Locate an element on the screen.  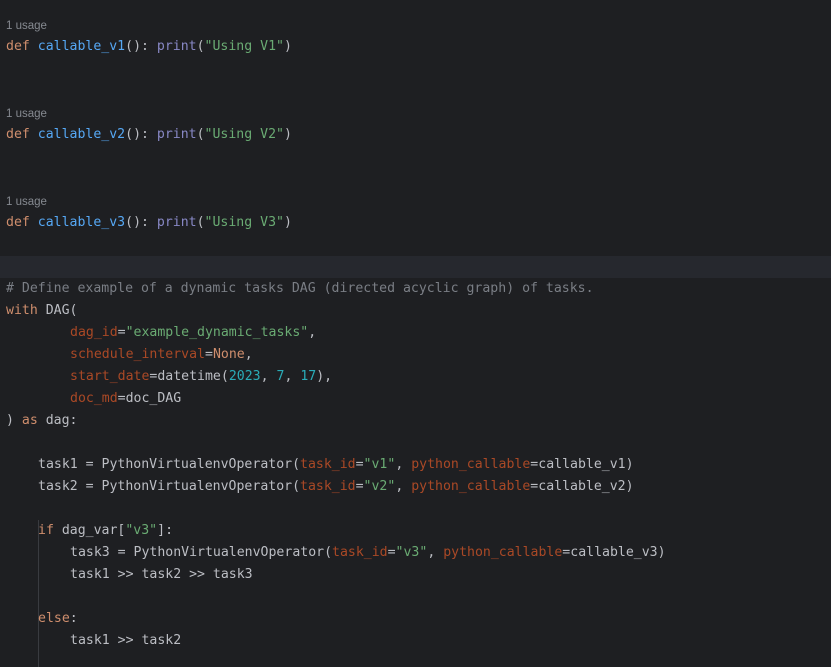
punctuation: ]: is located at coordinates (165, 530).